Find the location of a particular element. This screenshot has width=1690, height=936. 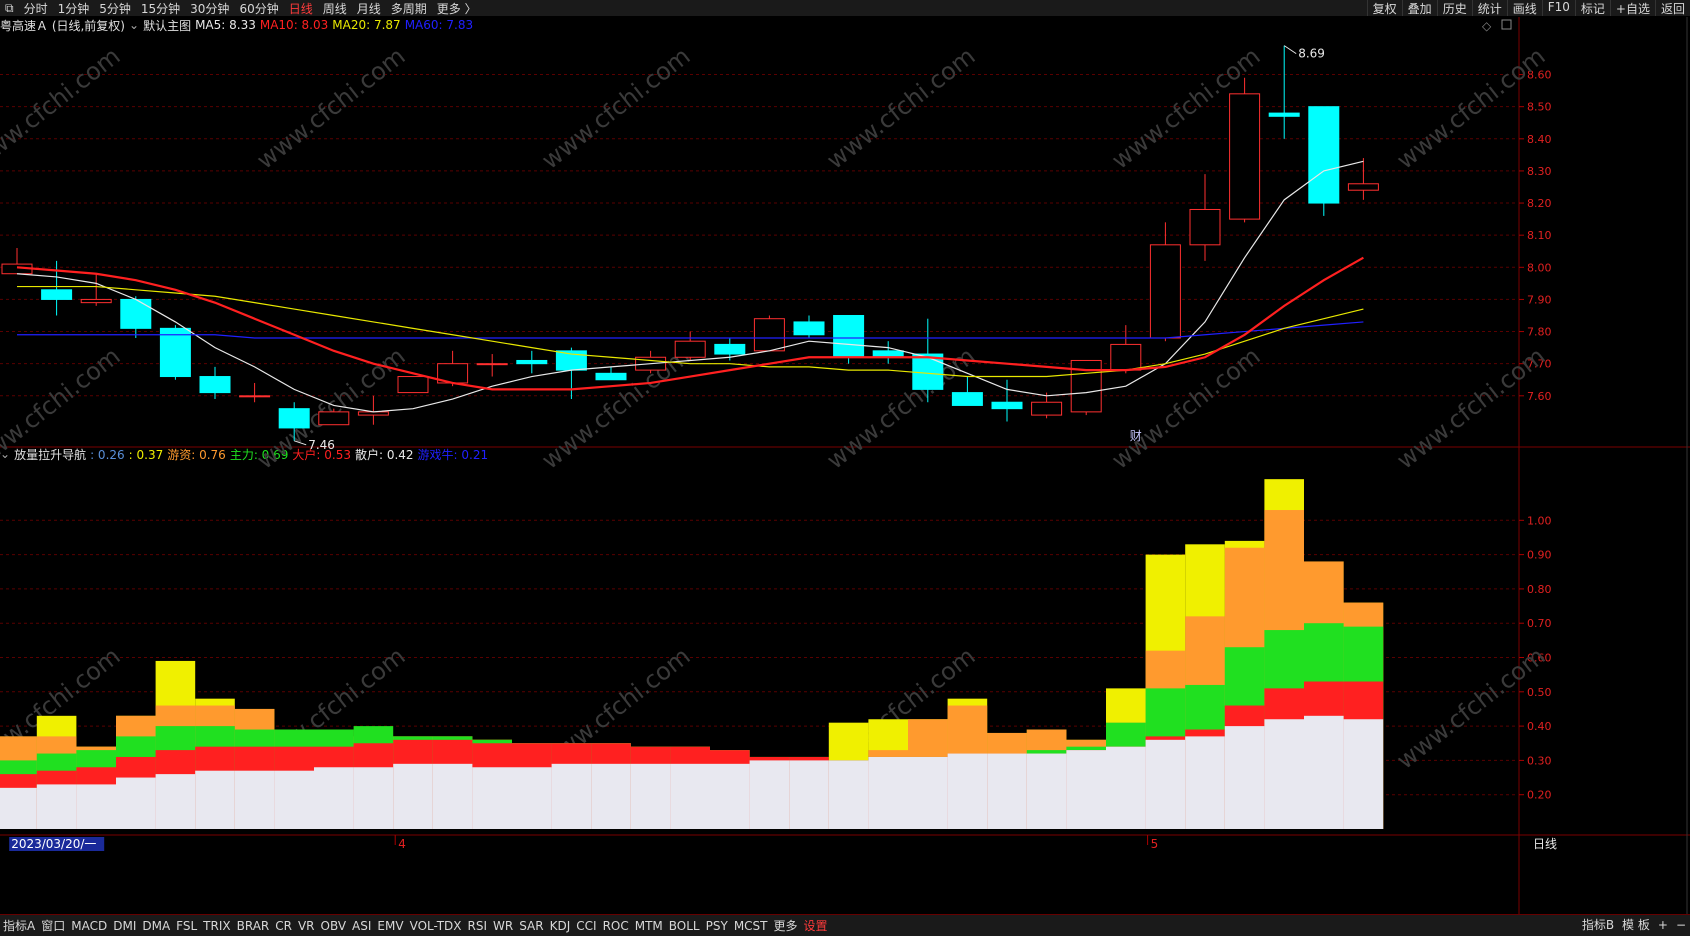

indicator-tab-10: OBV is located at coordinates (334, 926).